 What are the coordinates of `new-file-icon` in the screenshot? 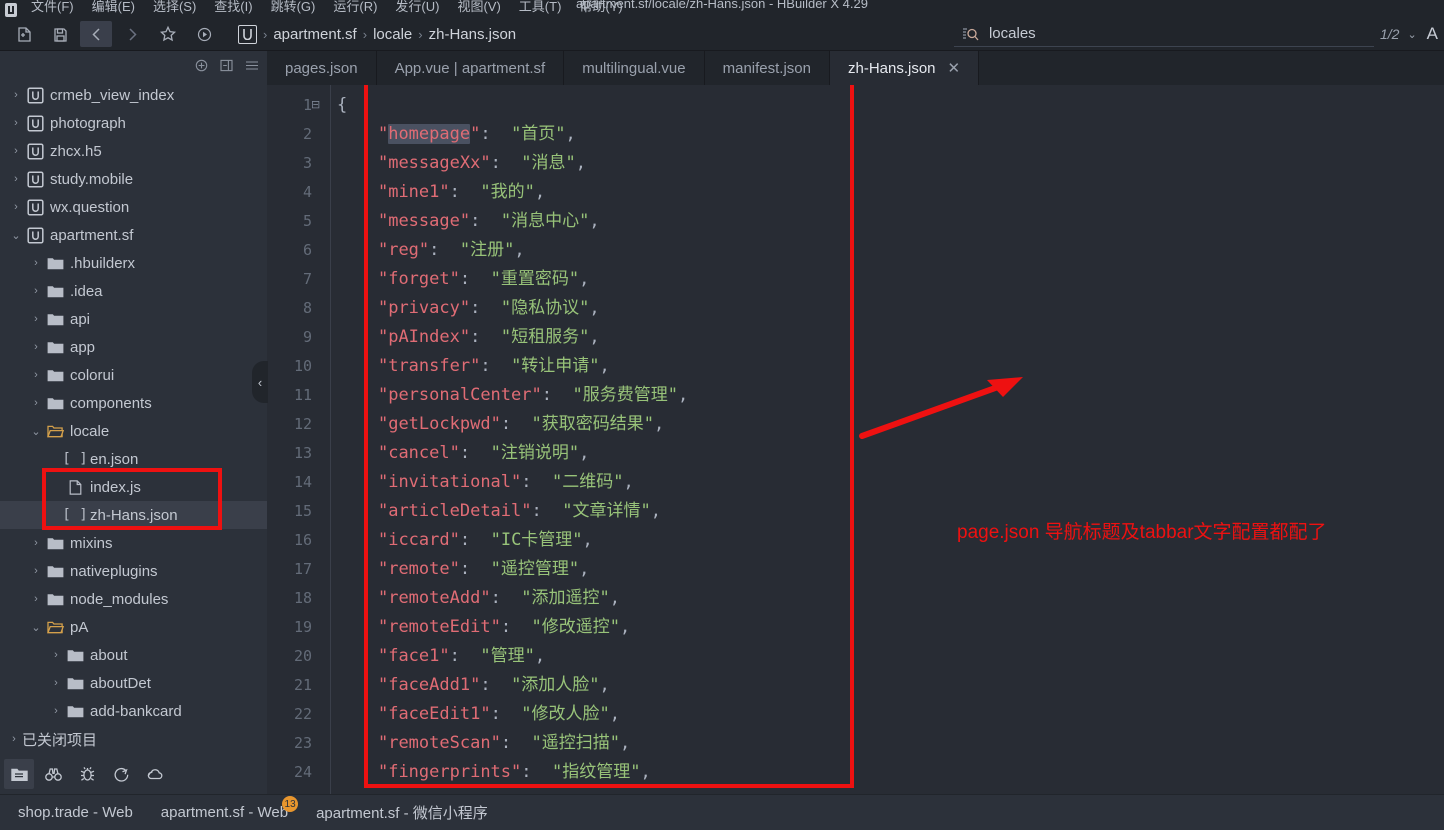 It's located at (24, 34).